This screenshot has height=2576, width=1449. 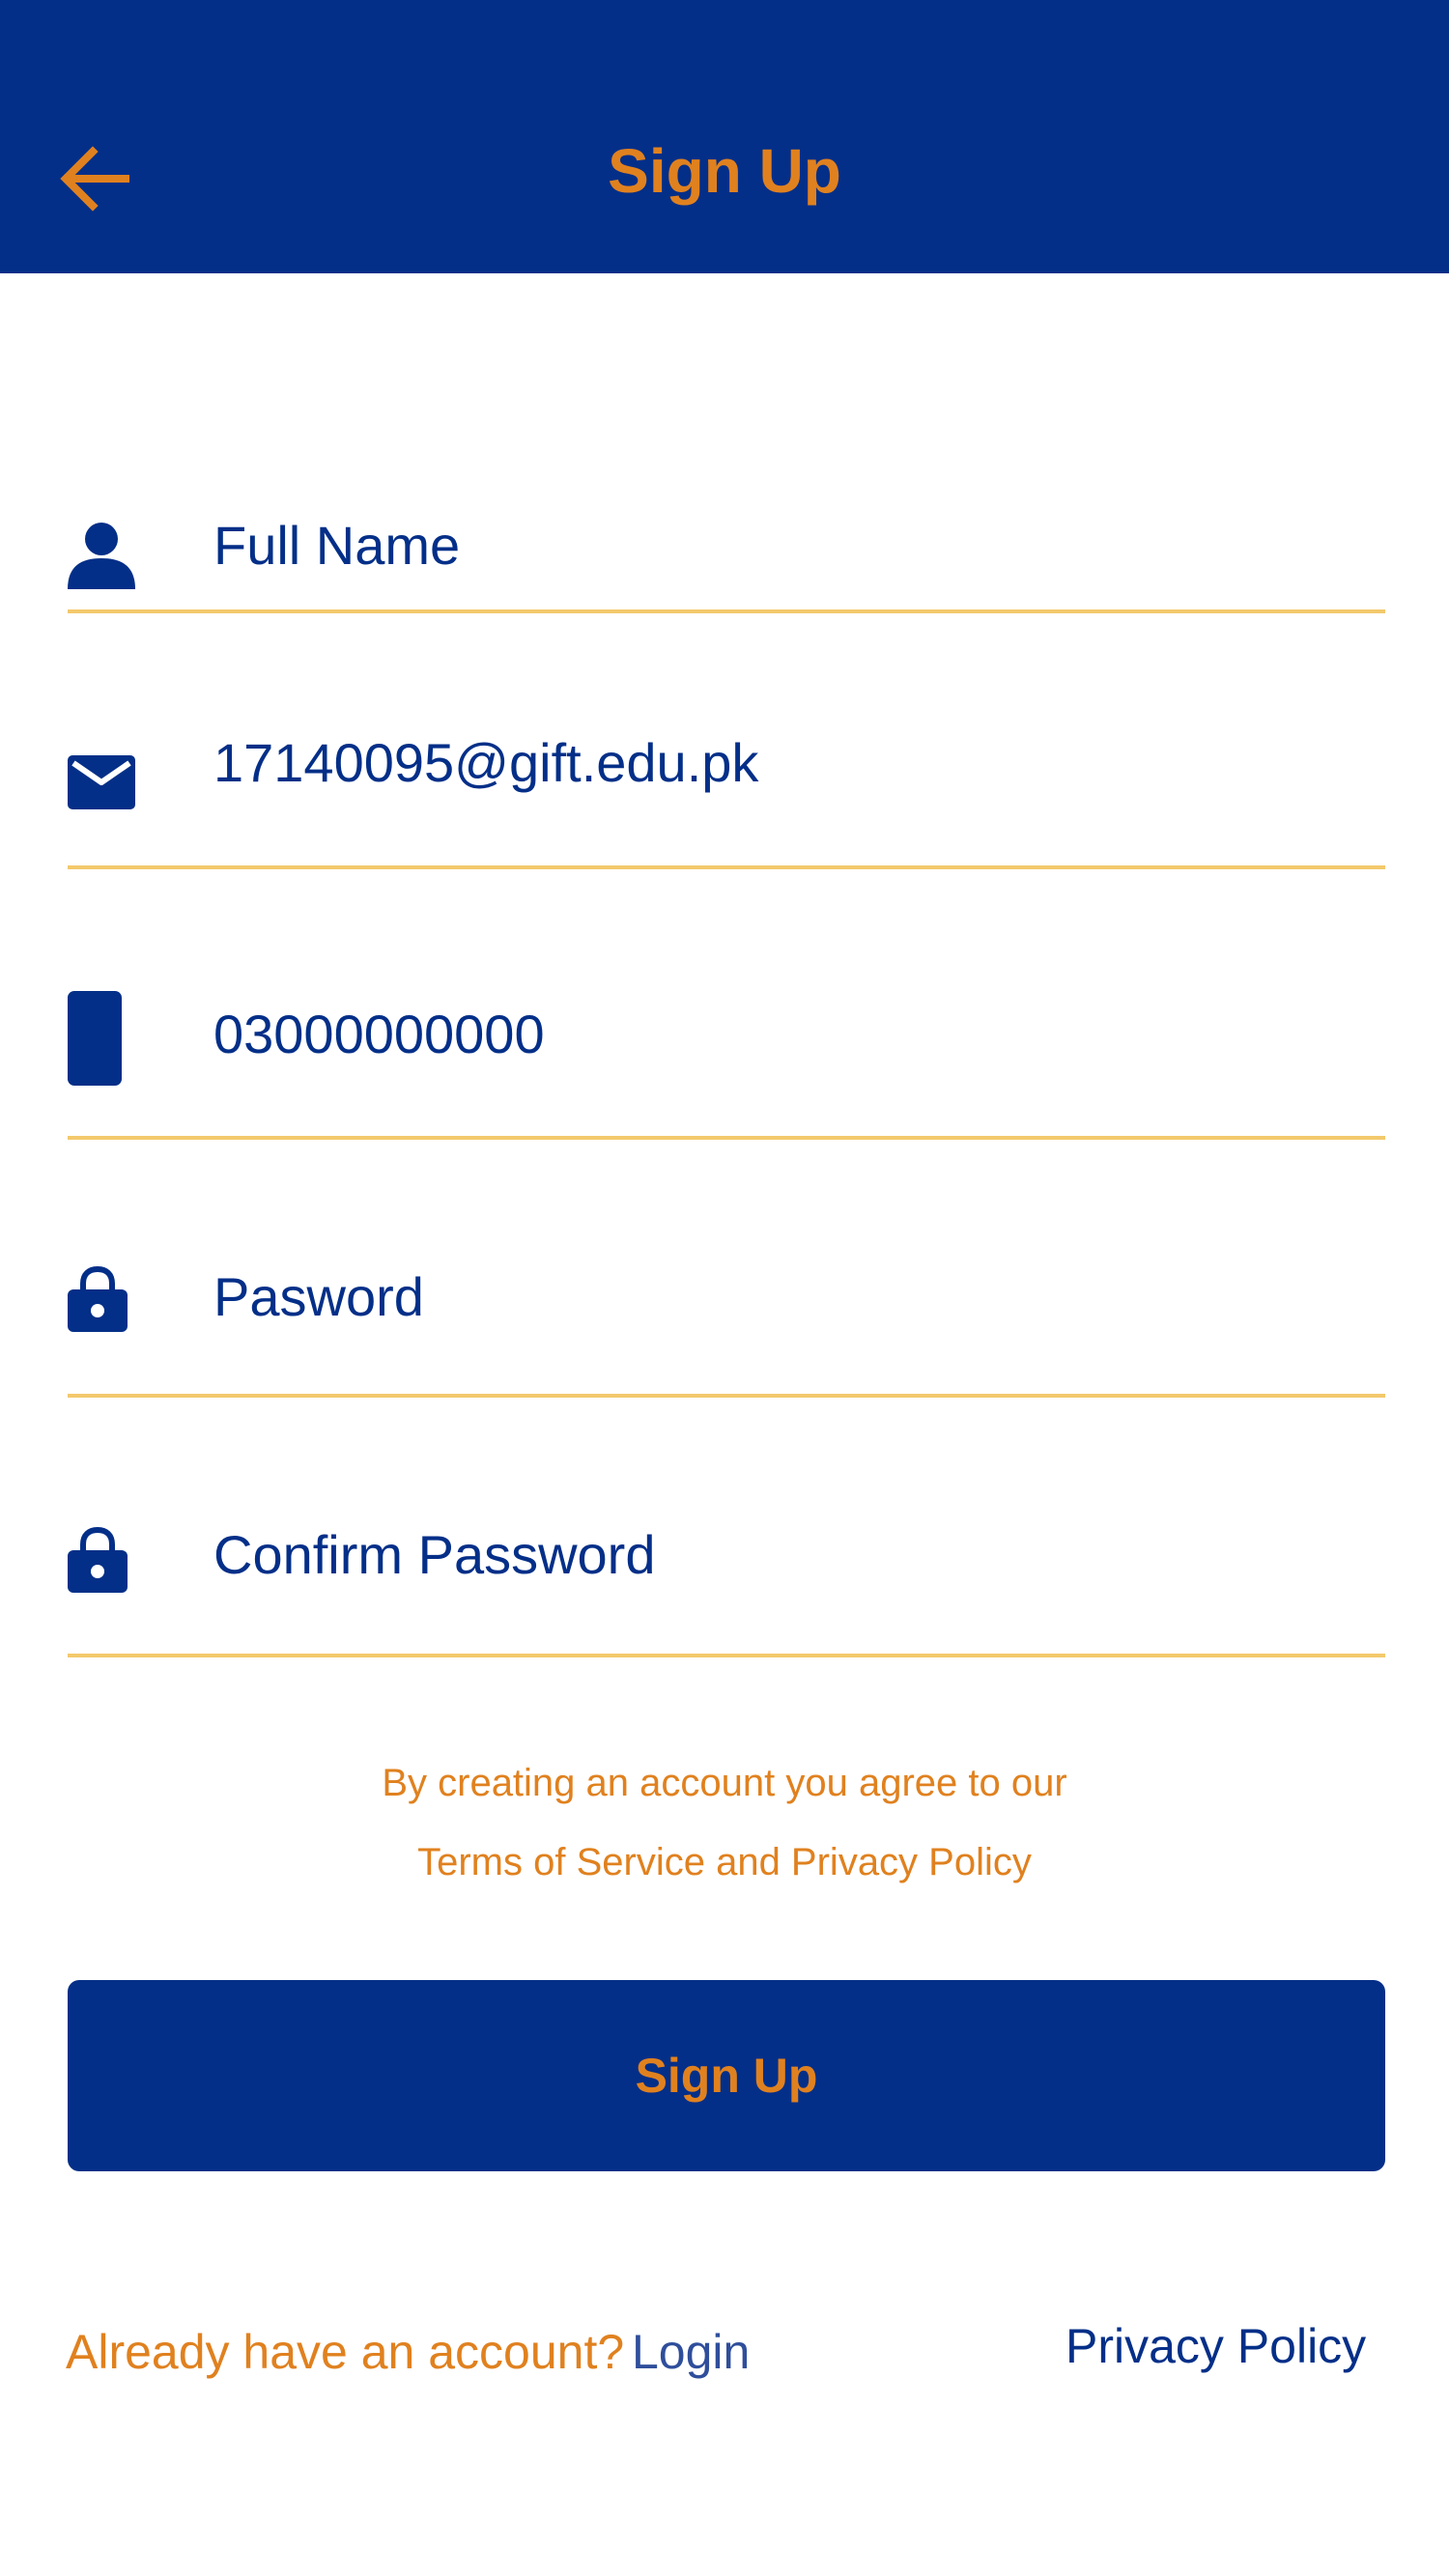 What do you see at coordinates (724, 1862) in the screenshot?
I see `terms-link: Terms of Service and Privacy Policy` at bounding box center [724, 1862].